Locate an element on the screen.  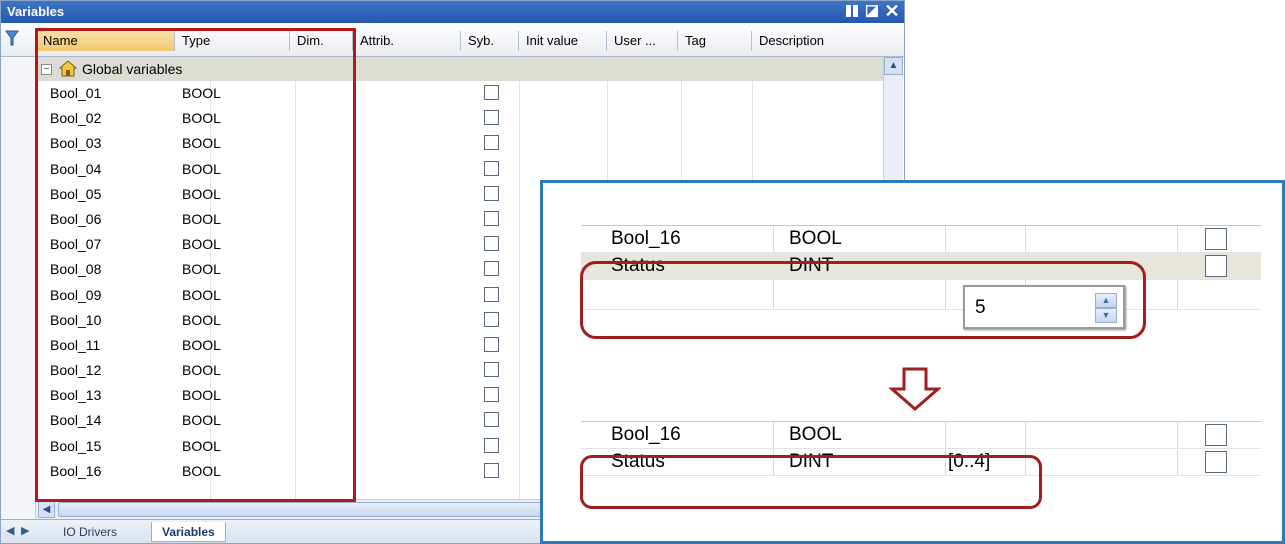
after-row-bool16-checkbox is located at coordinates (1216, 435).